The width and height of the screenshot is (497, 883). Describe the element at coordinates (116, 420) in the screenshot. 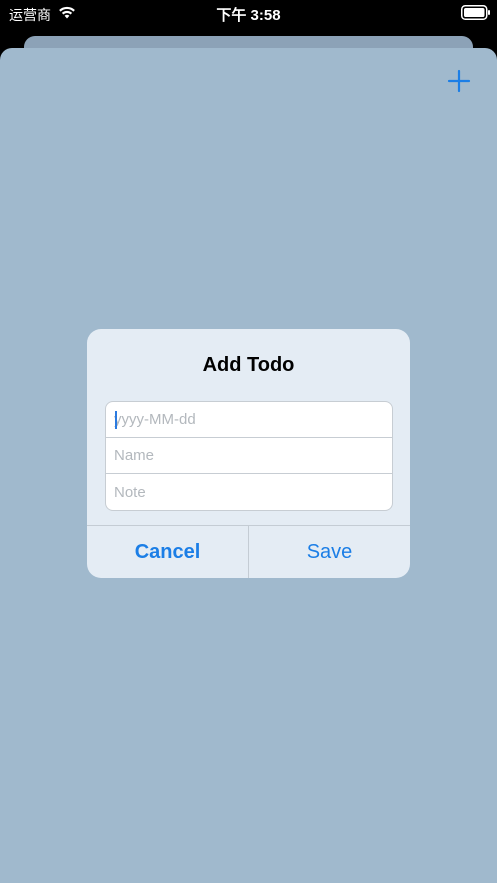

I see `text-cursor` at that location.